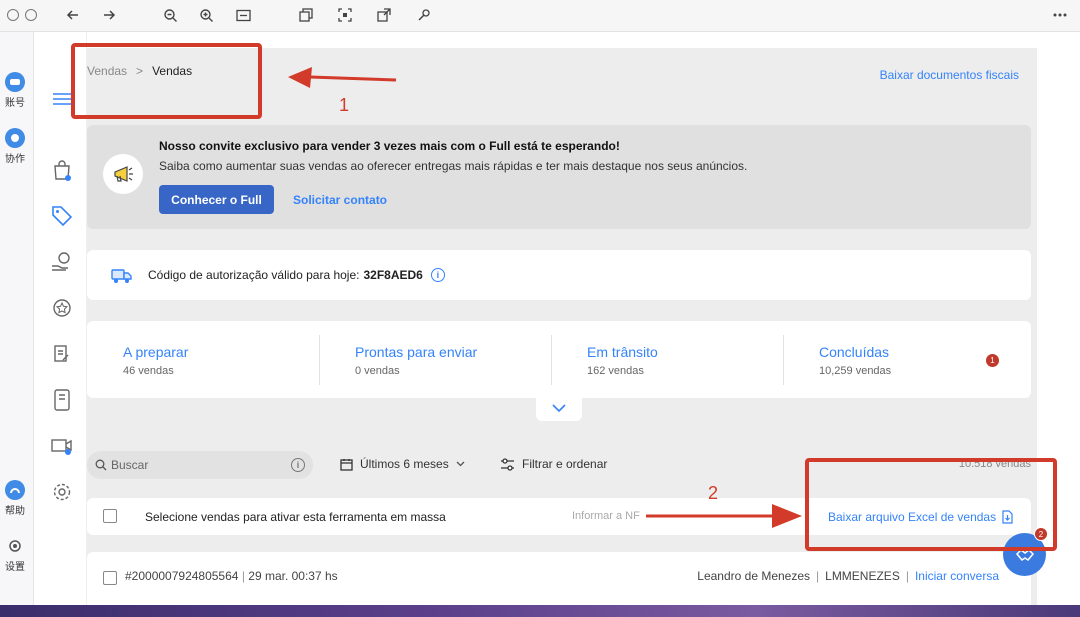 The image size is (1080, 617). I want to click on calendar-icon, so click(346, 464).